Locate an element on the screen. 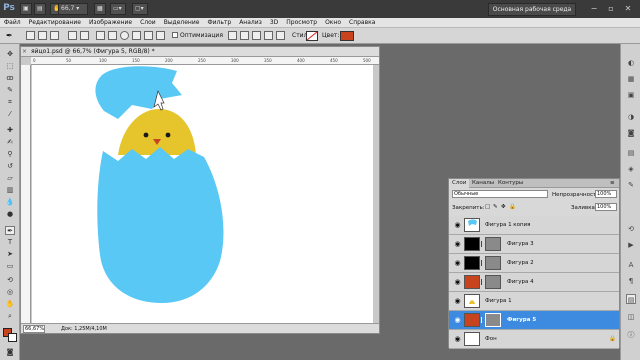 Image resolution: width=640 pixels, height=360 pixels. zoom-level-dropdown: 66,7 ▾ is located at coordinates (73, 9).